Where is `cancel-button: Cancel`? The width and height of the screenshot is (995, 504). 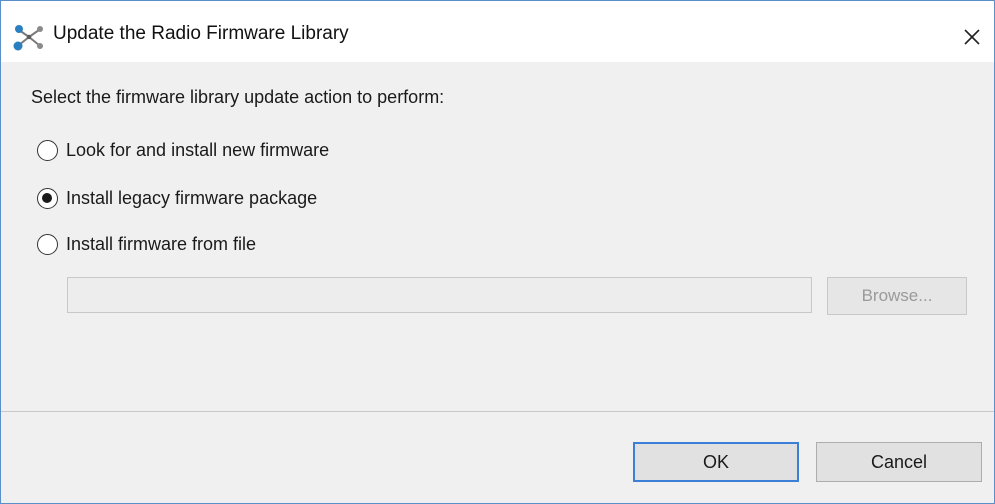 cancel-button: Cancel is located at coordinates (899, 462).